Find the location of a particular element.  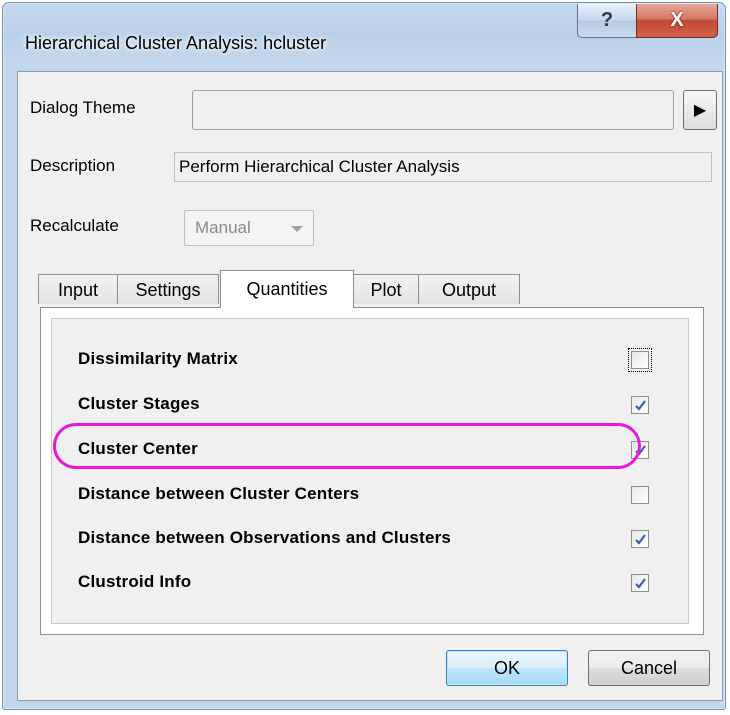

cluster-stages-label: Cluster Stages is located at coordinates (139, 403).